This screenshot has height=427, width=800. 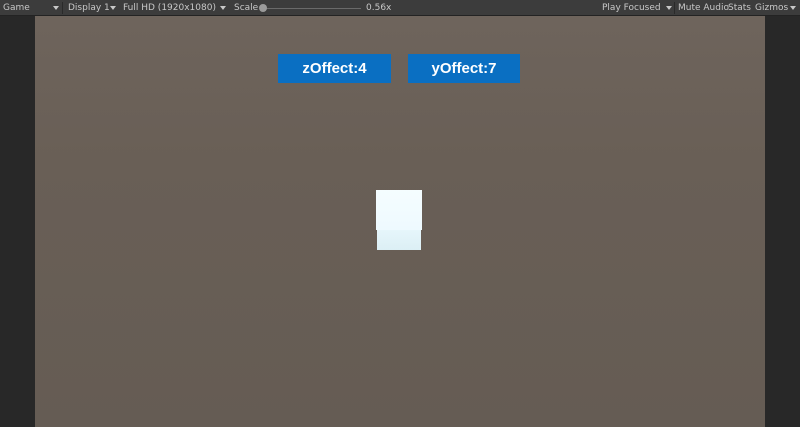 I want to click on y-offset-button: yOffect:7, so click(x=464, y=68).